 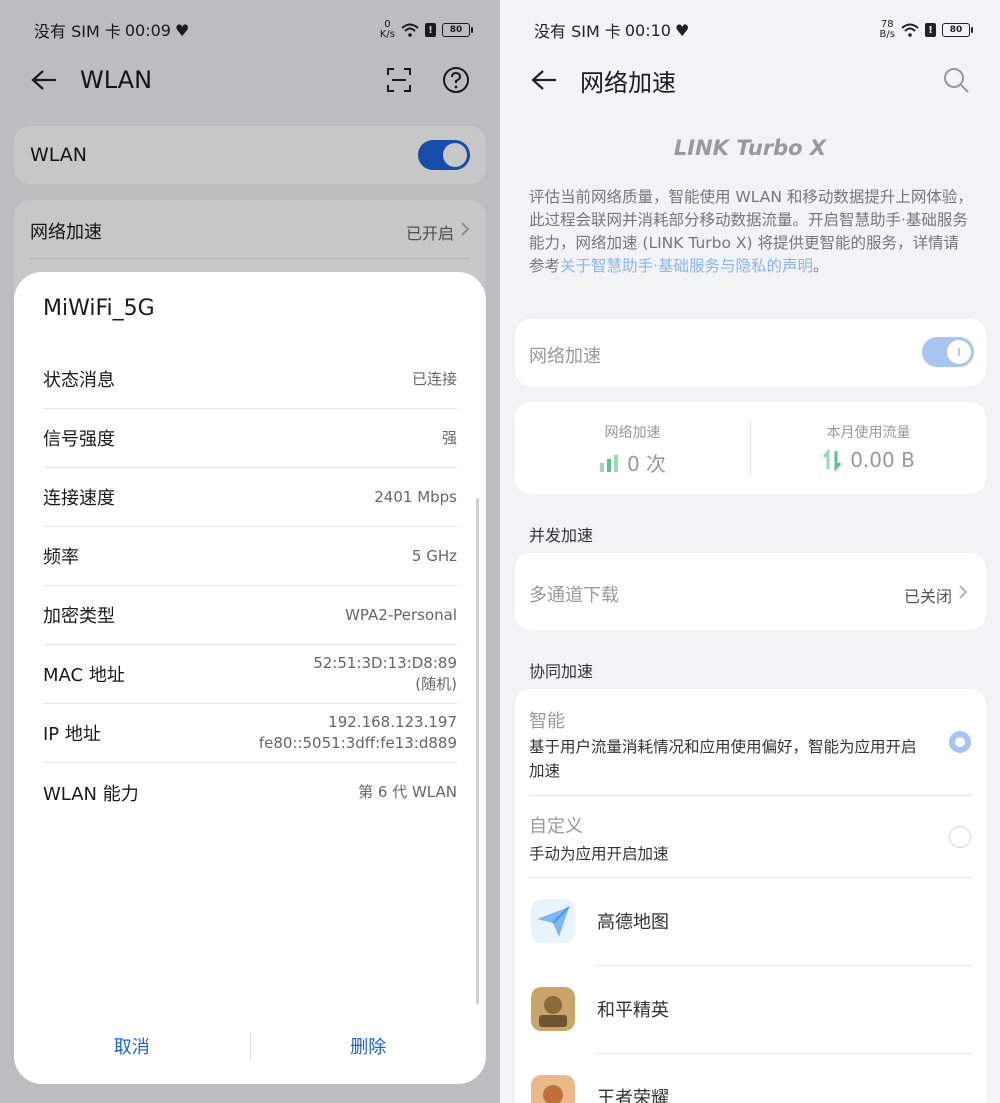 What do you see at coordinates (930, 30) in the screenshot?
I see `no-sim-icon: !` at bounding box center [930, 30].